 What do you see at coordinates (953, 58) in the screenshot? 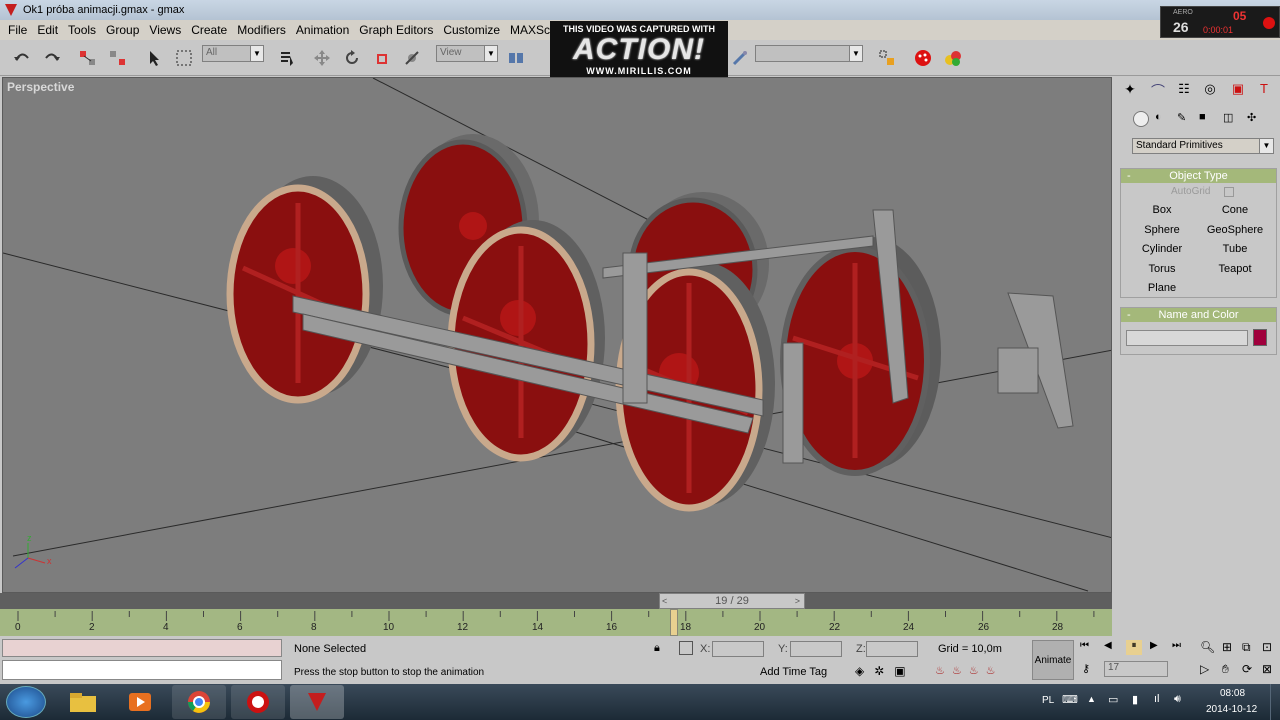
I see `material-editor-icon` at bounding box center [953, 58].